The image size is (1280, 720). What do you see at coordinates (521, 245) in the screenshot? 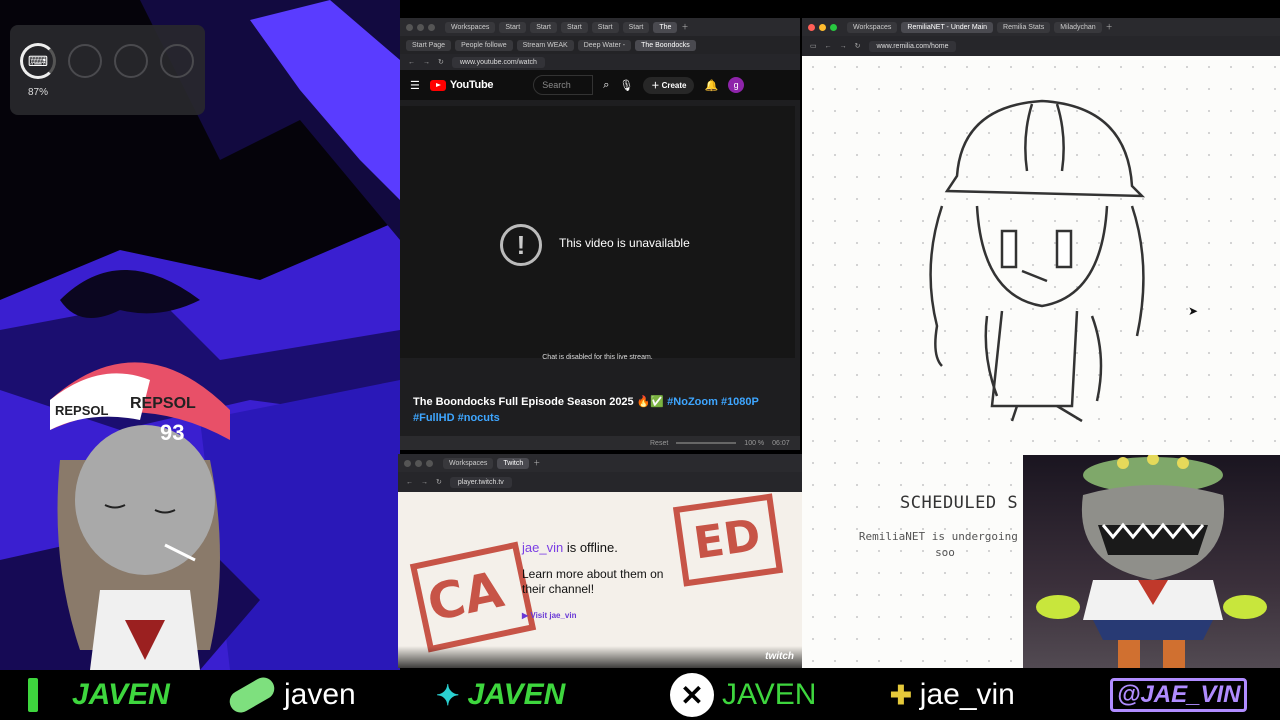
I see `alert-icon: !` at bounding box center [521, 245].